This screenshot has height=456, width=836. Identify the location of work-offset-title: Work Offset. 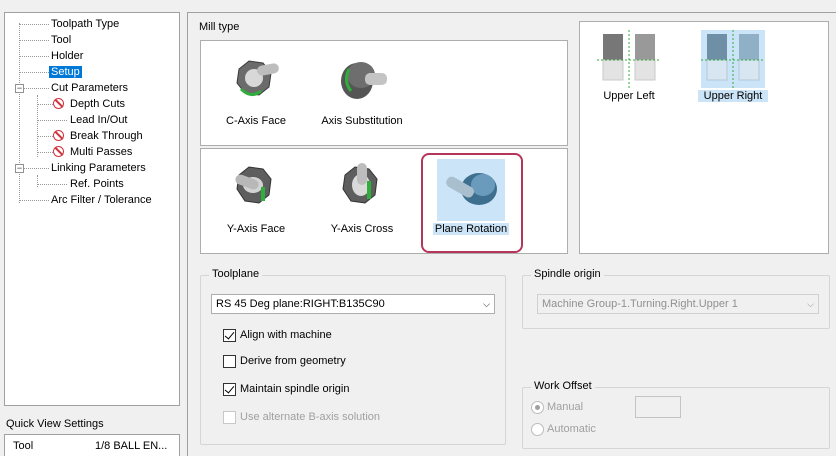
(563, 386).